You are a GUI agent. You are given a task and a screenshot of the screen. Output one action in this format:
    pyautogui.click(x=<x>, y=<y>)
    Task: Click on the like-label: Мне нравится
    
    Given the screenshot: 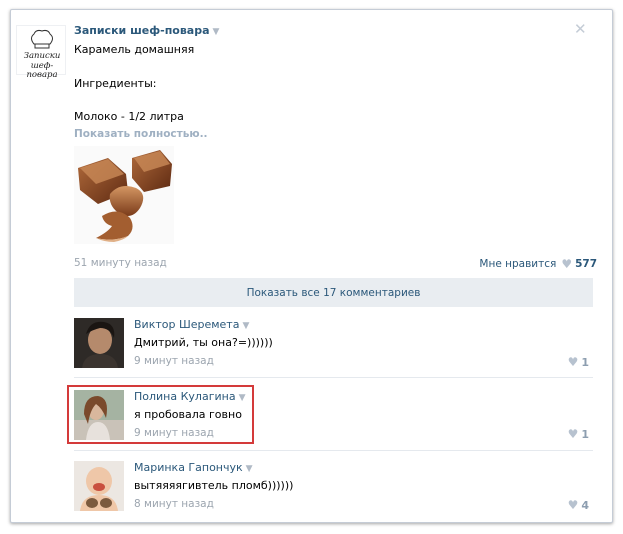 What is the action you would take?
    pyautogui.click(x=517, y=264)
    